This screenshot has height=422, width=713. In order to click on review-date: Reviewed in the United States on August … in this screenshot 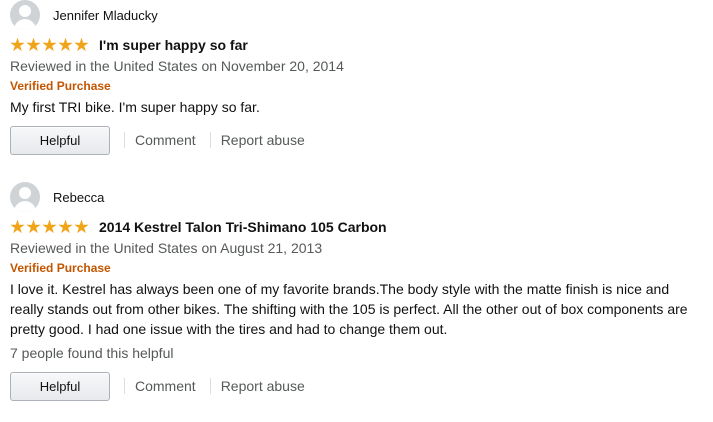, I will do `click(166, 248)`.